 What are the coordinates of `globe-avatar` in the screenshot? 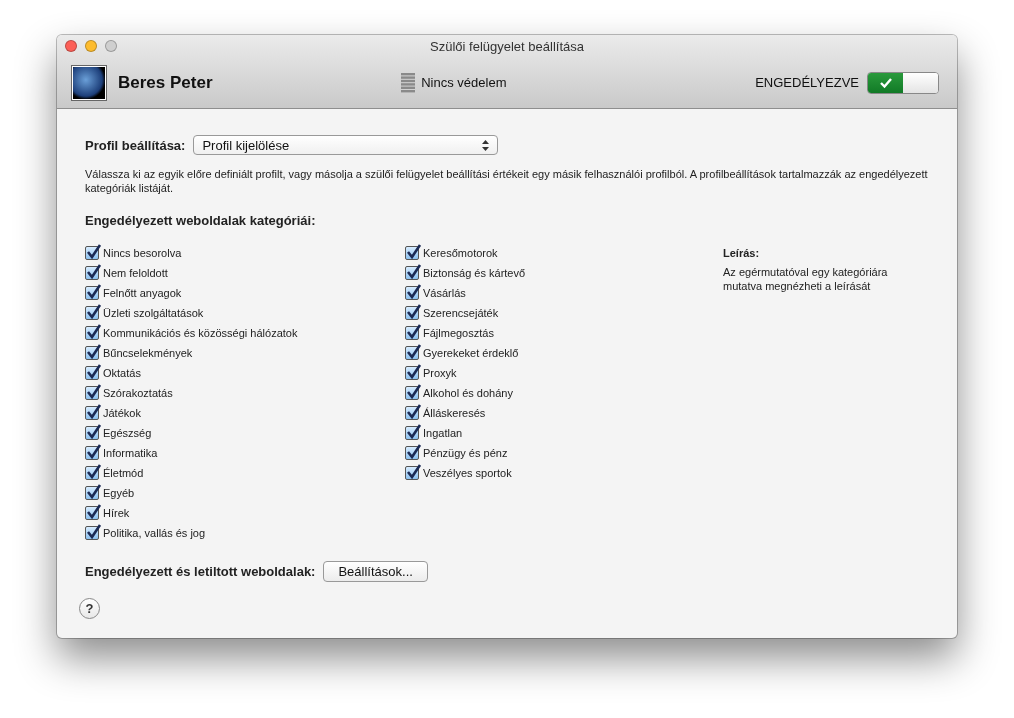 It's located at (89, 82).